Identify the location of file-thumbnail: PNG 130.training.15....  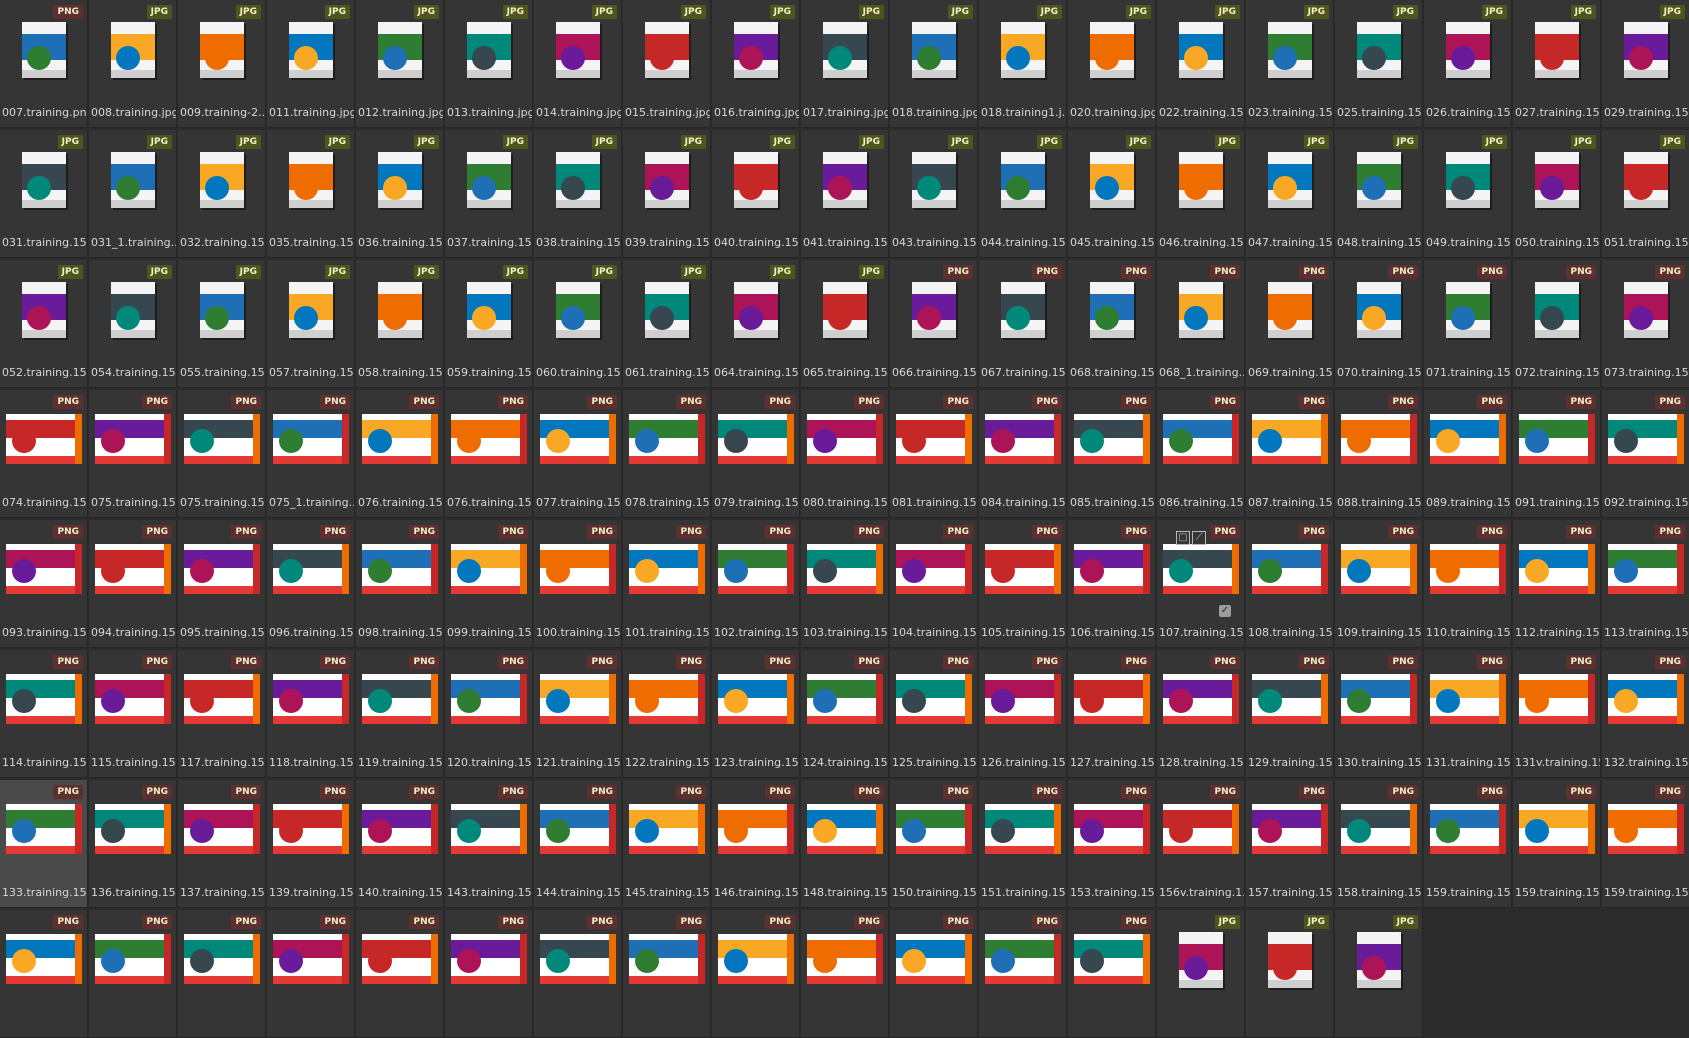
(1379, 714).